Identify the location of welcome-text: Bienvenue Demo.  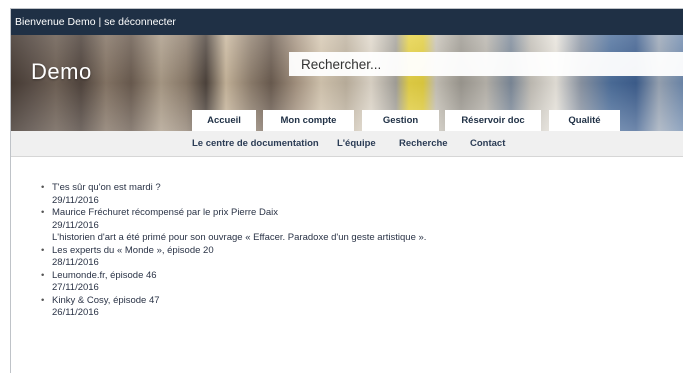
(55, 22).